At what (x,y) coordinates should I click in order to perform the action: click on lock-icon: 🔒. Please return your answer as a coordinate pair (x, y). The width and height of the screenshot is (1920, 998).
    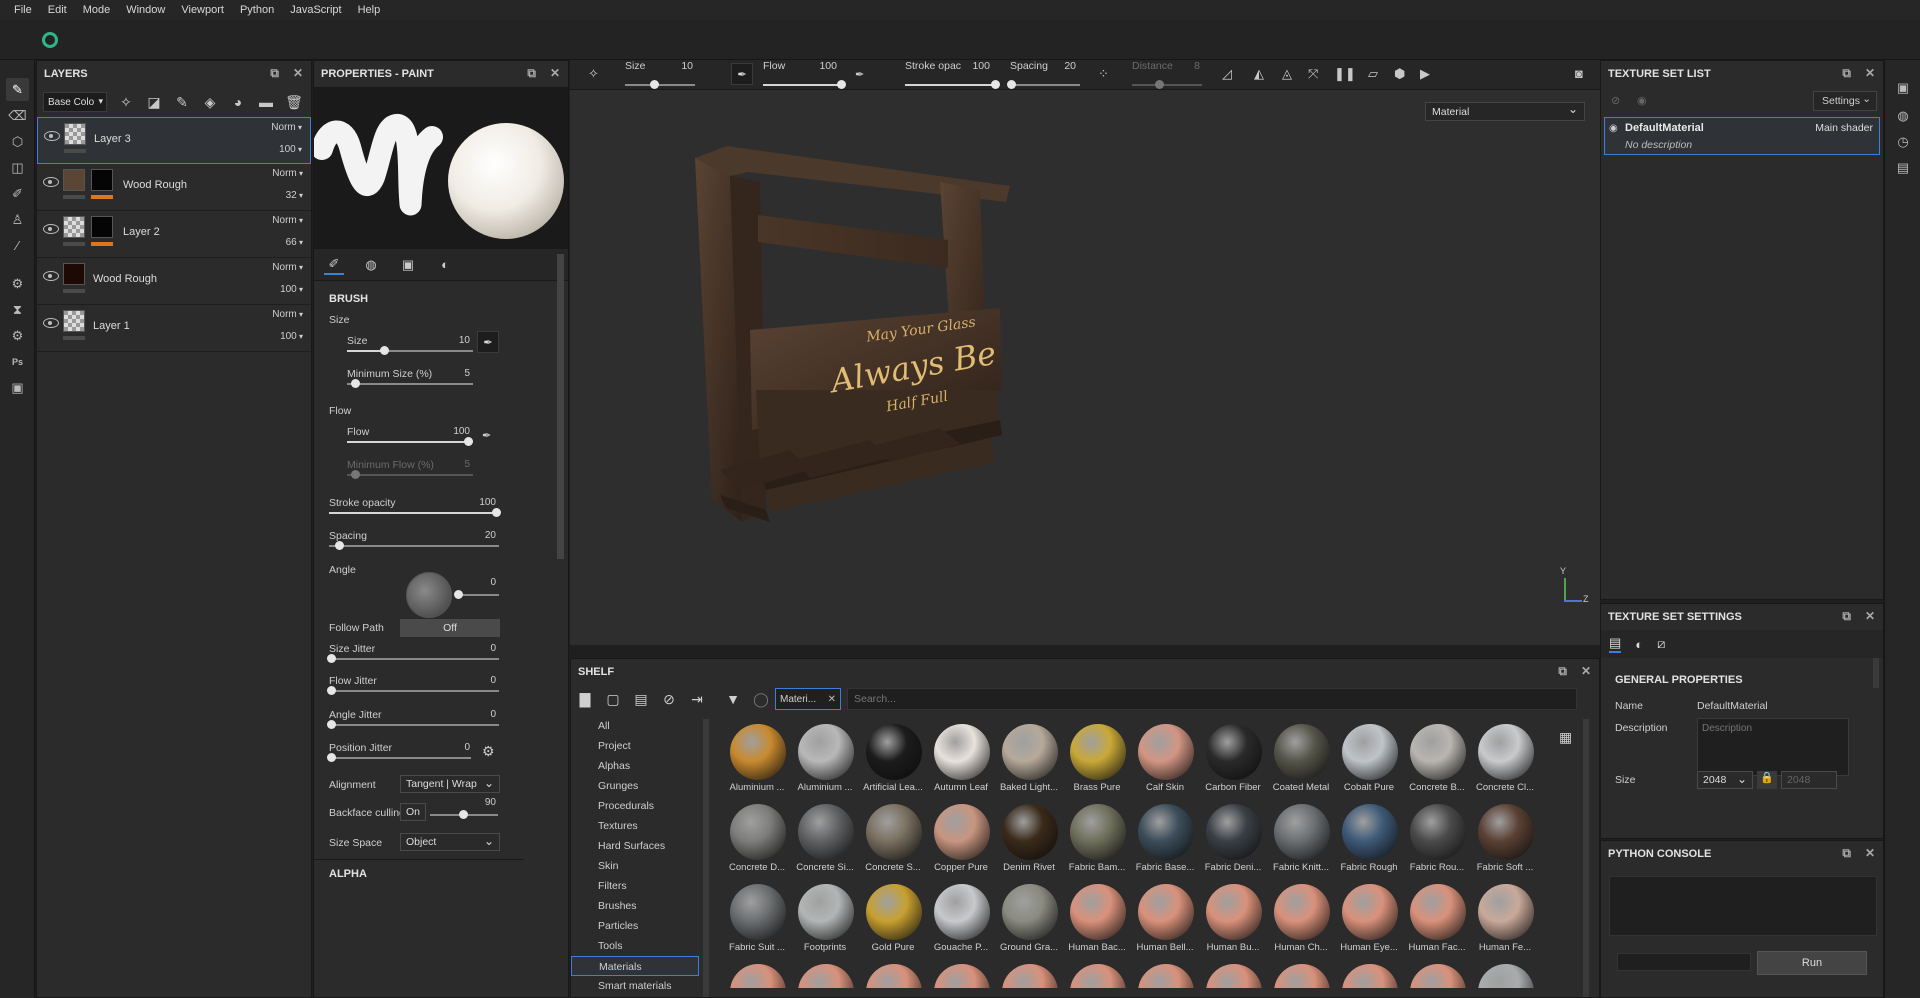
    Looking at the image, I should click on (1767, 780).